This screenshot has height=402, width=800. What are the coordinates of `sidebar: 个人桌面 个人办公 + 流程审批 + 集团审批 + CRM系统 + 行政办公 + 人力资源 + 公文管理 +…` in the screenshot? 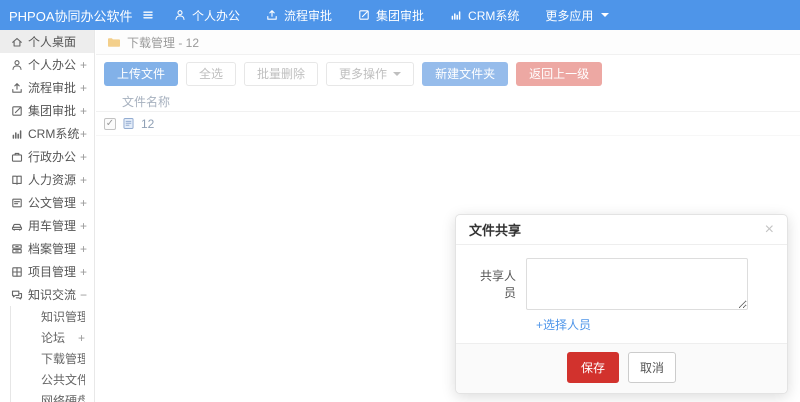 It's located at (47, 216).